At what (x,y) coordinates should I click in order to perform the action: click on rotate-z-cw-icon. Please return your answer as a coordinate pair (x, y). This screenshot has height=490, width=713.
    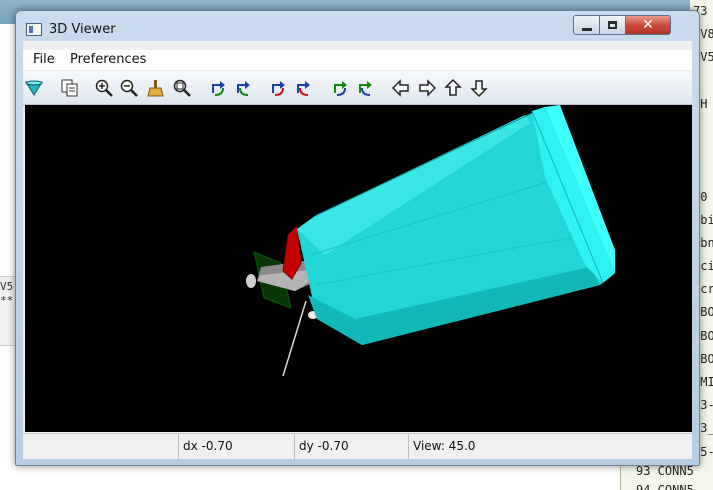
    Looking at the image, I should click on (365, 88).